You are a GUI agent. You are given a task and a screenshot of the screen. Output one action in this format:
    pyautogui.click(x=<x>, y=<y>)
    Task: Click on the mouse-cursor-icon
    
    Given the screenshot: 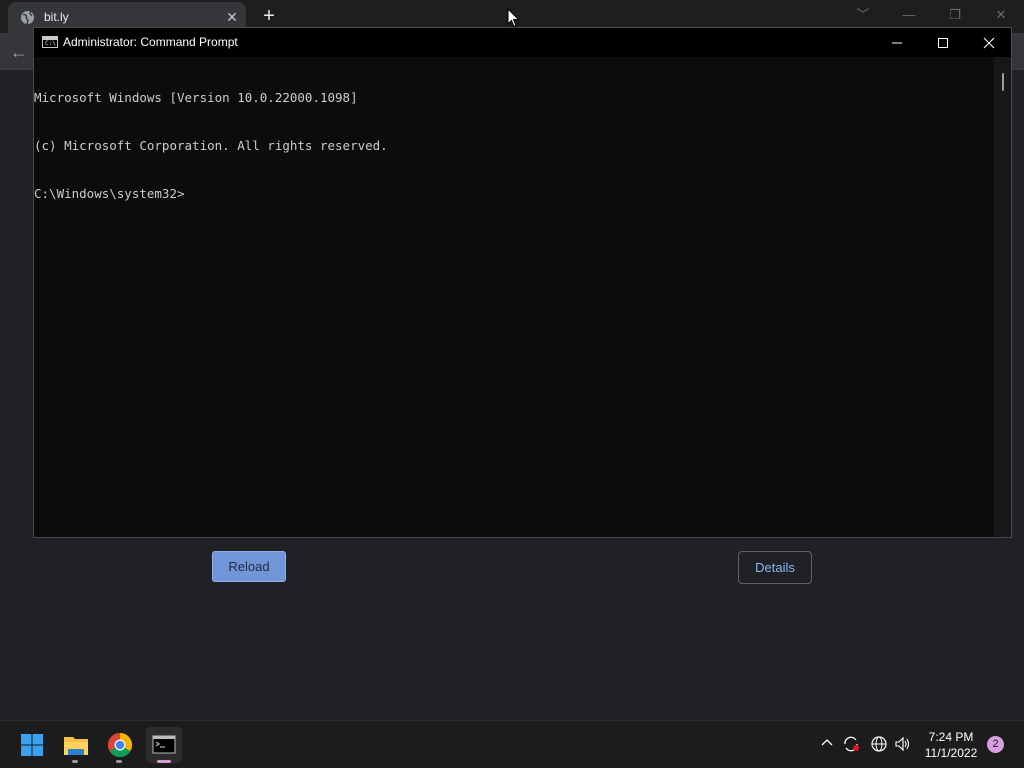 What is the action you would take?
    pyautogui.click(x=513, y=18)
    